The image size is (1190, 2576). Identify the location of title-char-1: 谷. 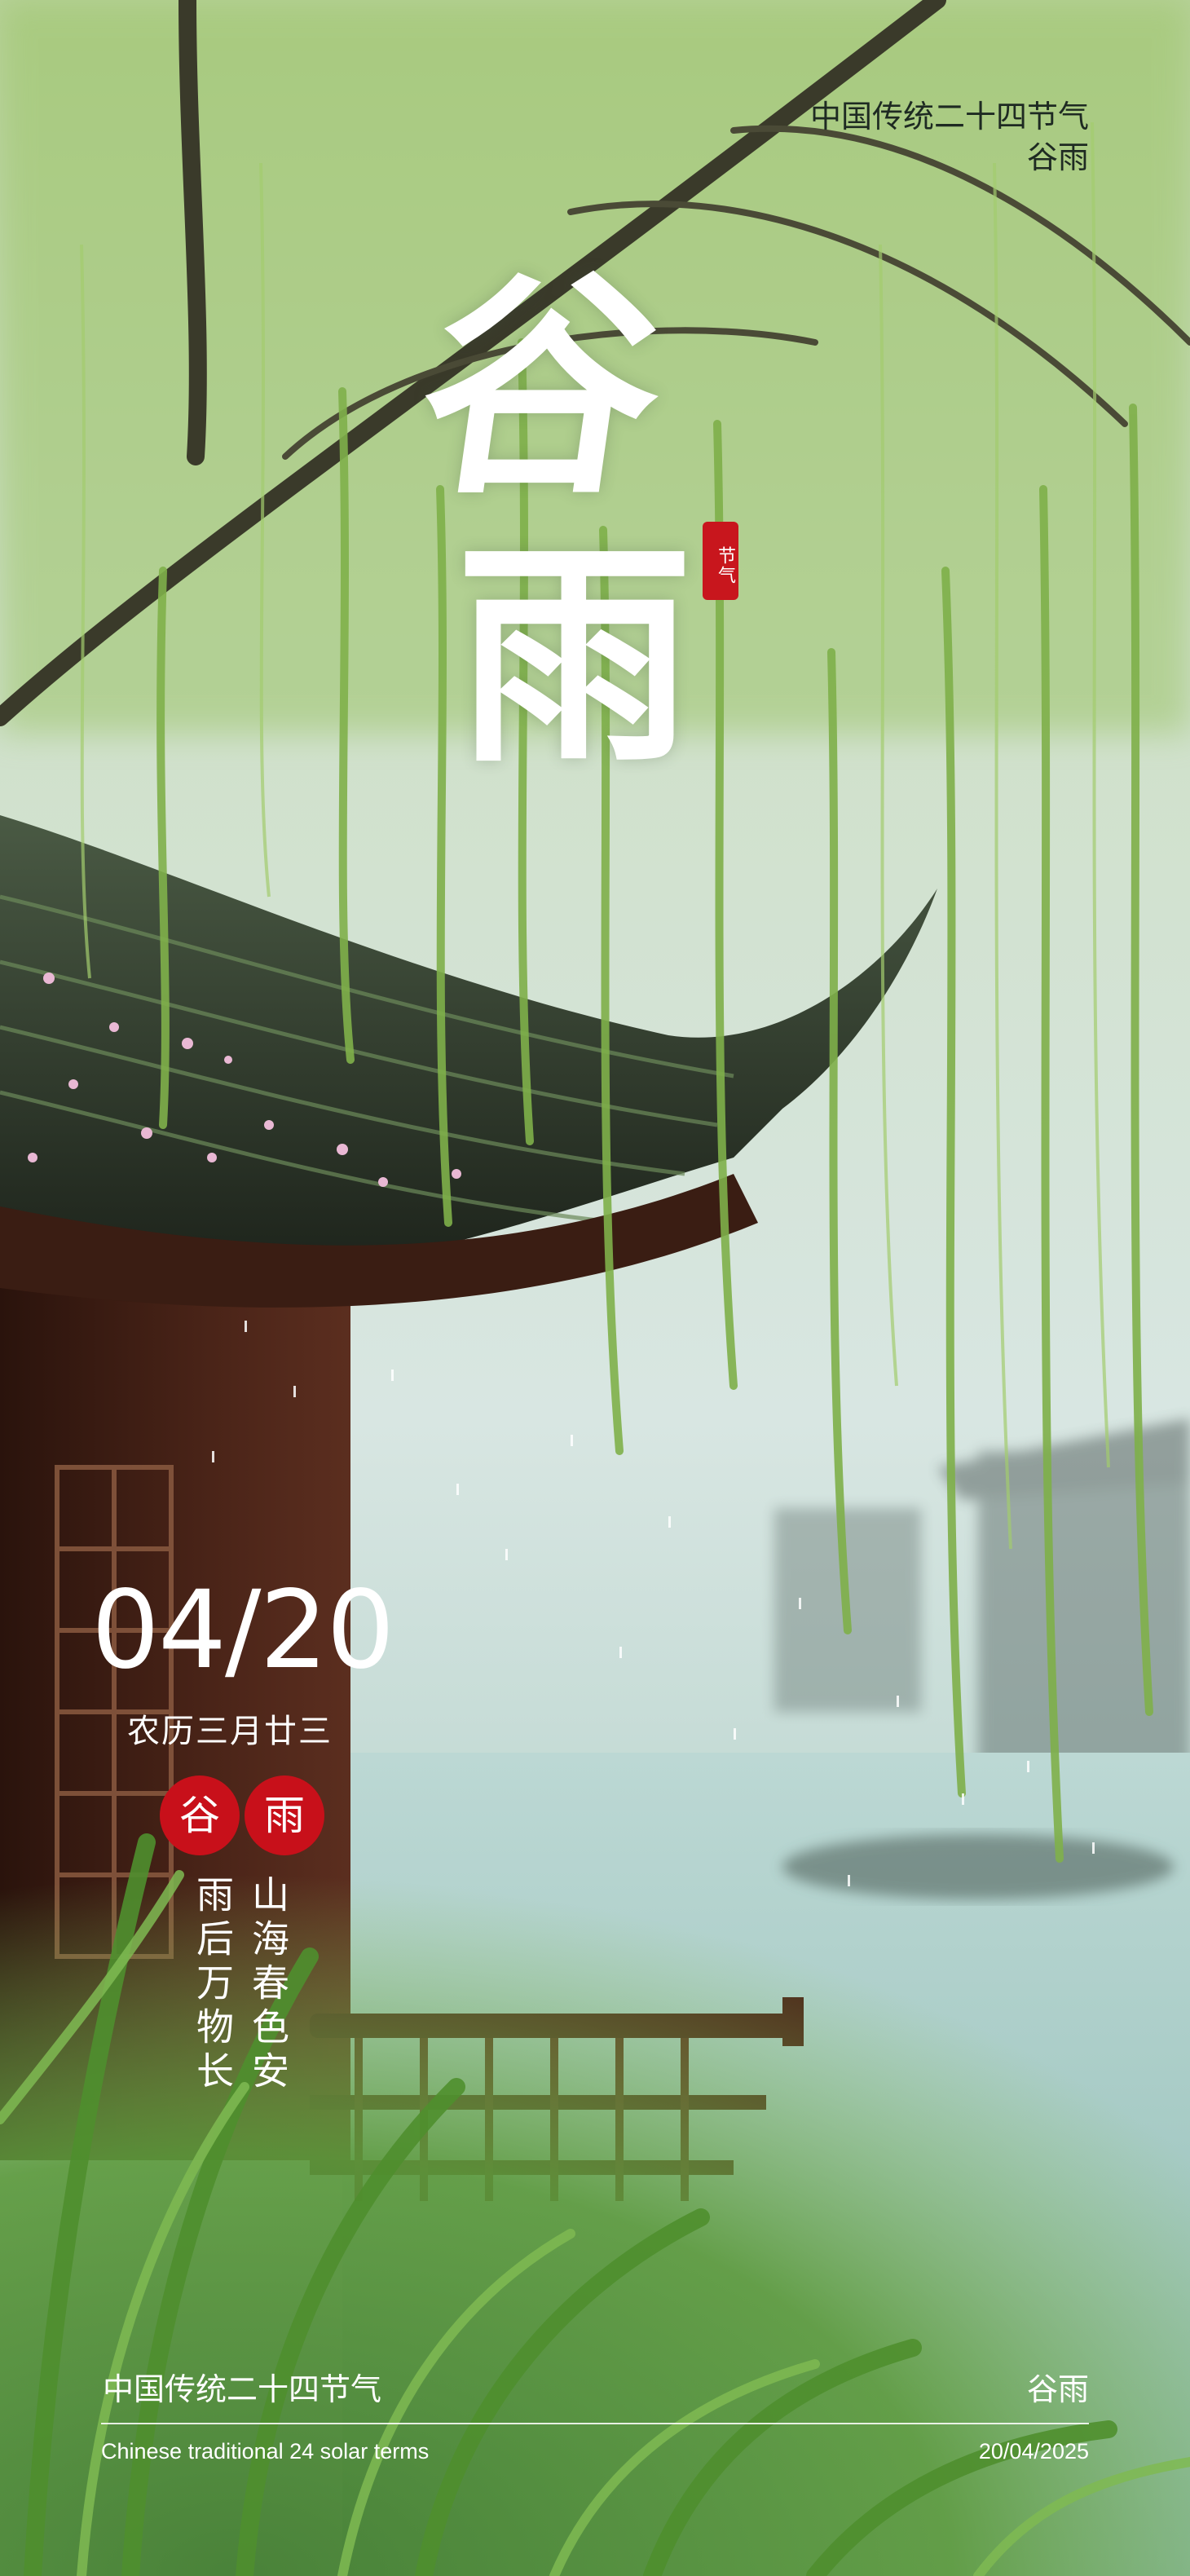
(542, 387).